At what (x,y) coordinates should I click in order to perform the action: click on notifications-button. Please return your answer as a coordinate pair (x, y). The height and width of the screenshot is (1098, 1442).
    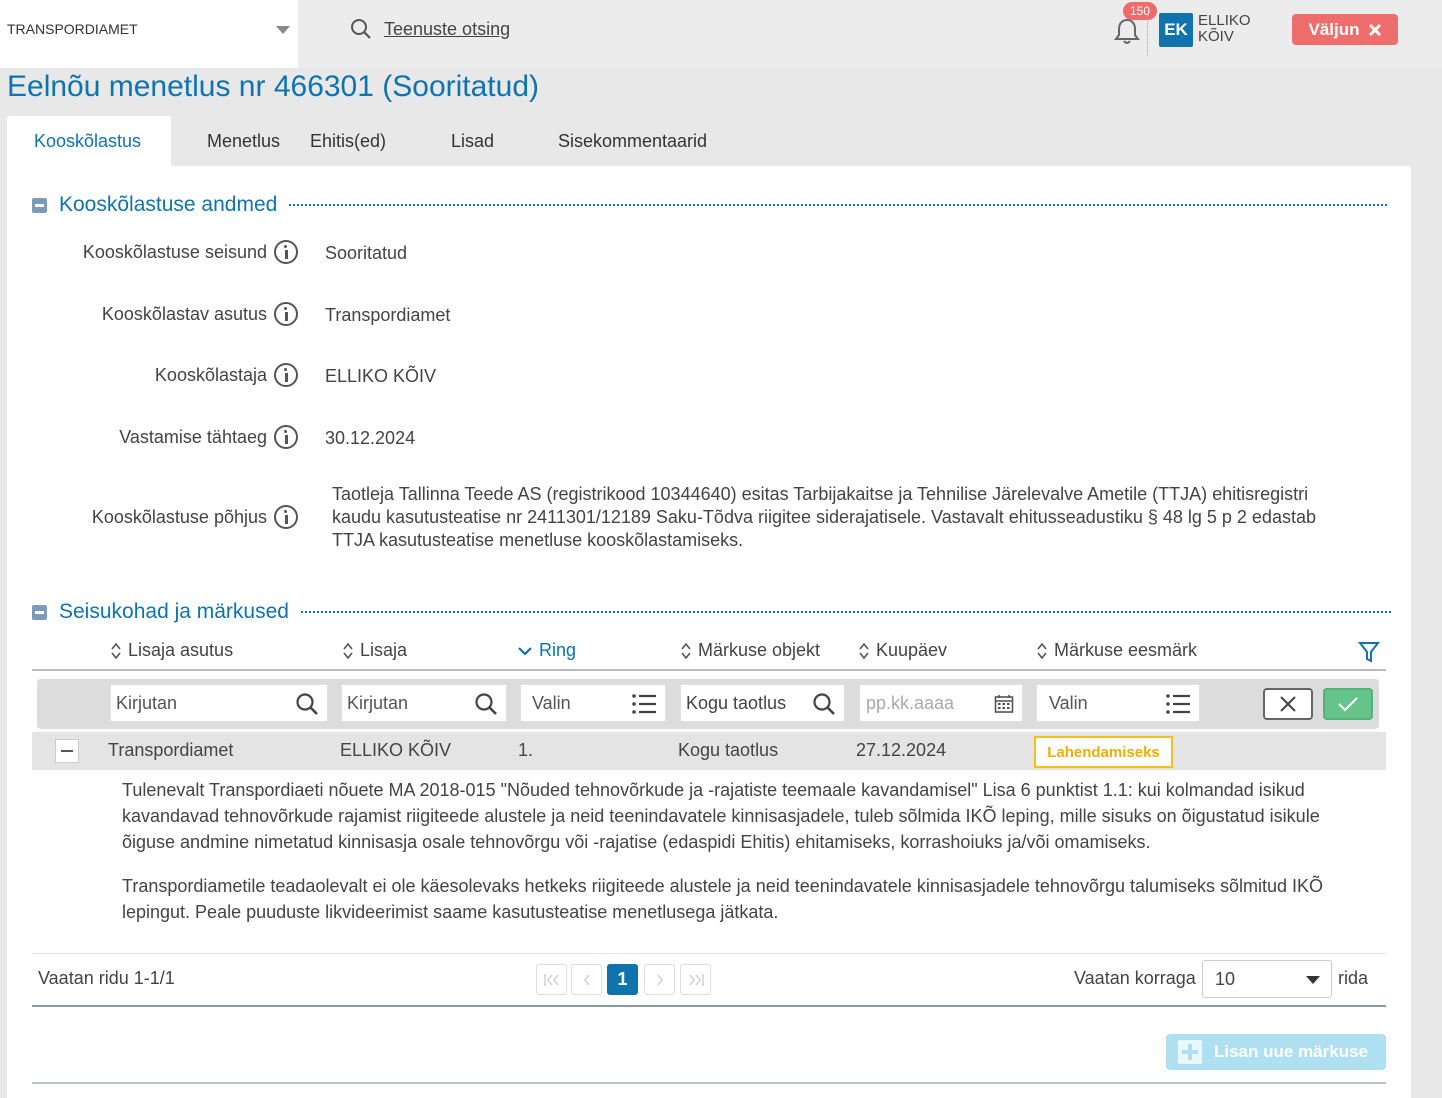
    Looking at the image, I should click on (1127, 31).